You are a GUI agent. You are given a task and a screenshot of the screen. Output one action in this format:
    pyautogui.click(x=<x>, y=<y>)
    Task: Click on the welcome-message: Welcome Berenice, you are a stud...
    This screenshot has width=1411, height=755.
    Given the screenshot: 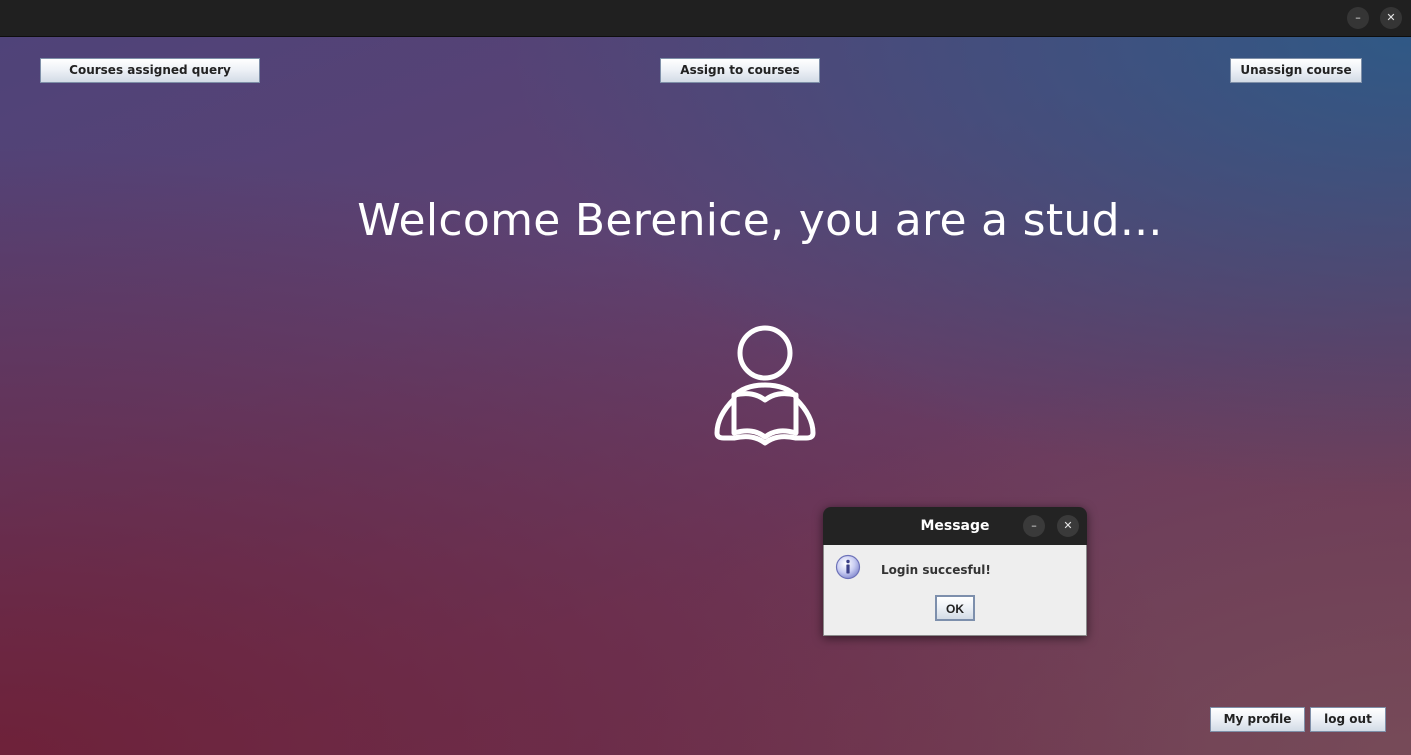 What is the action you would take?
    pyautogui.click(x=760, y=220)
    